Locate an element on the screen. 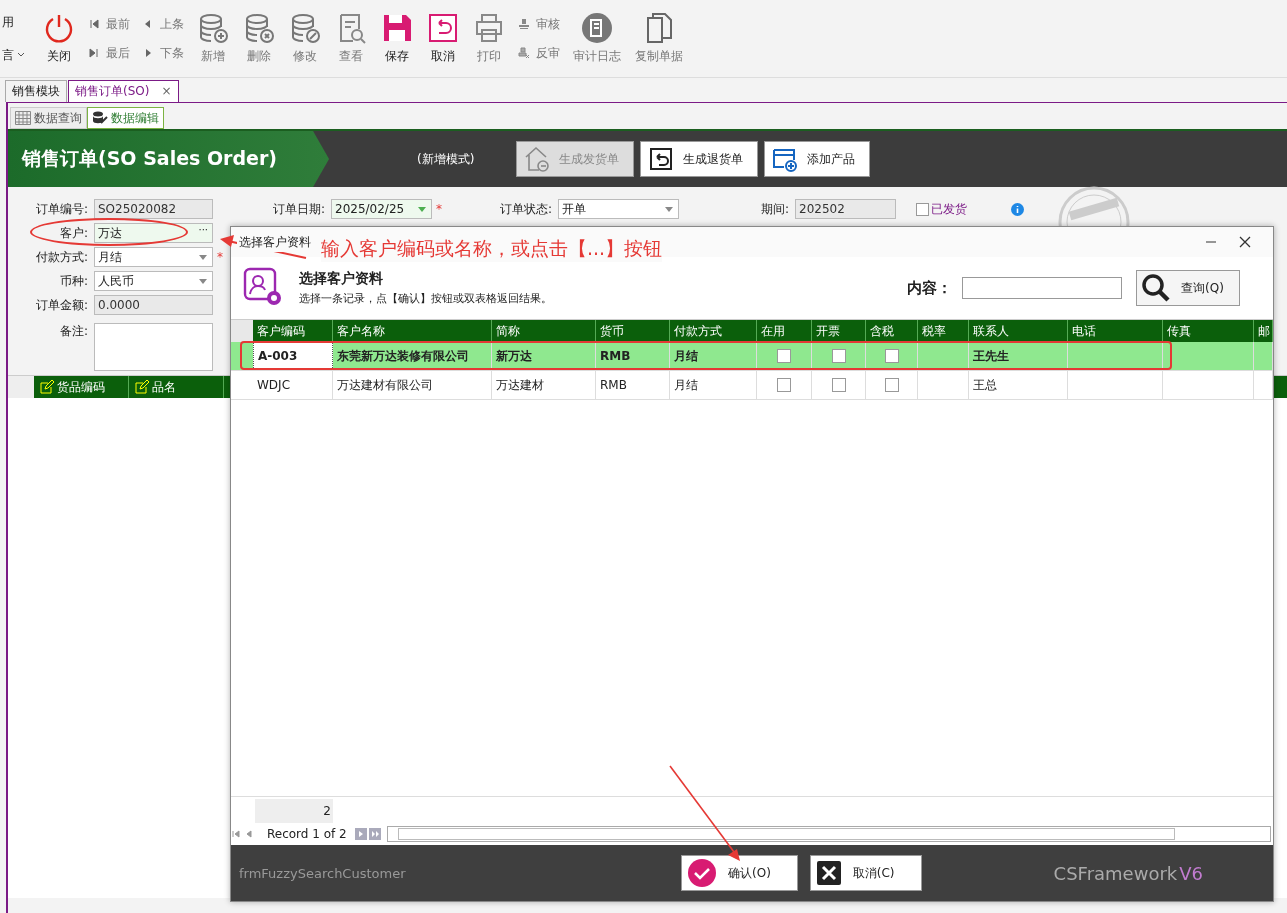  action-button: 生成退货单 is located at coordinates (699, 159).